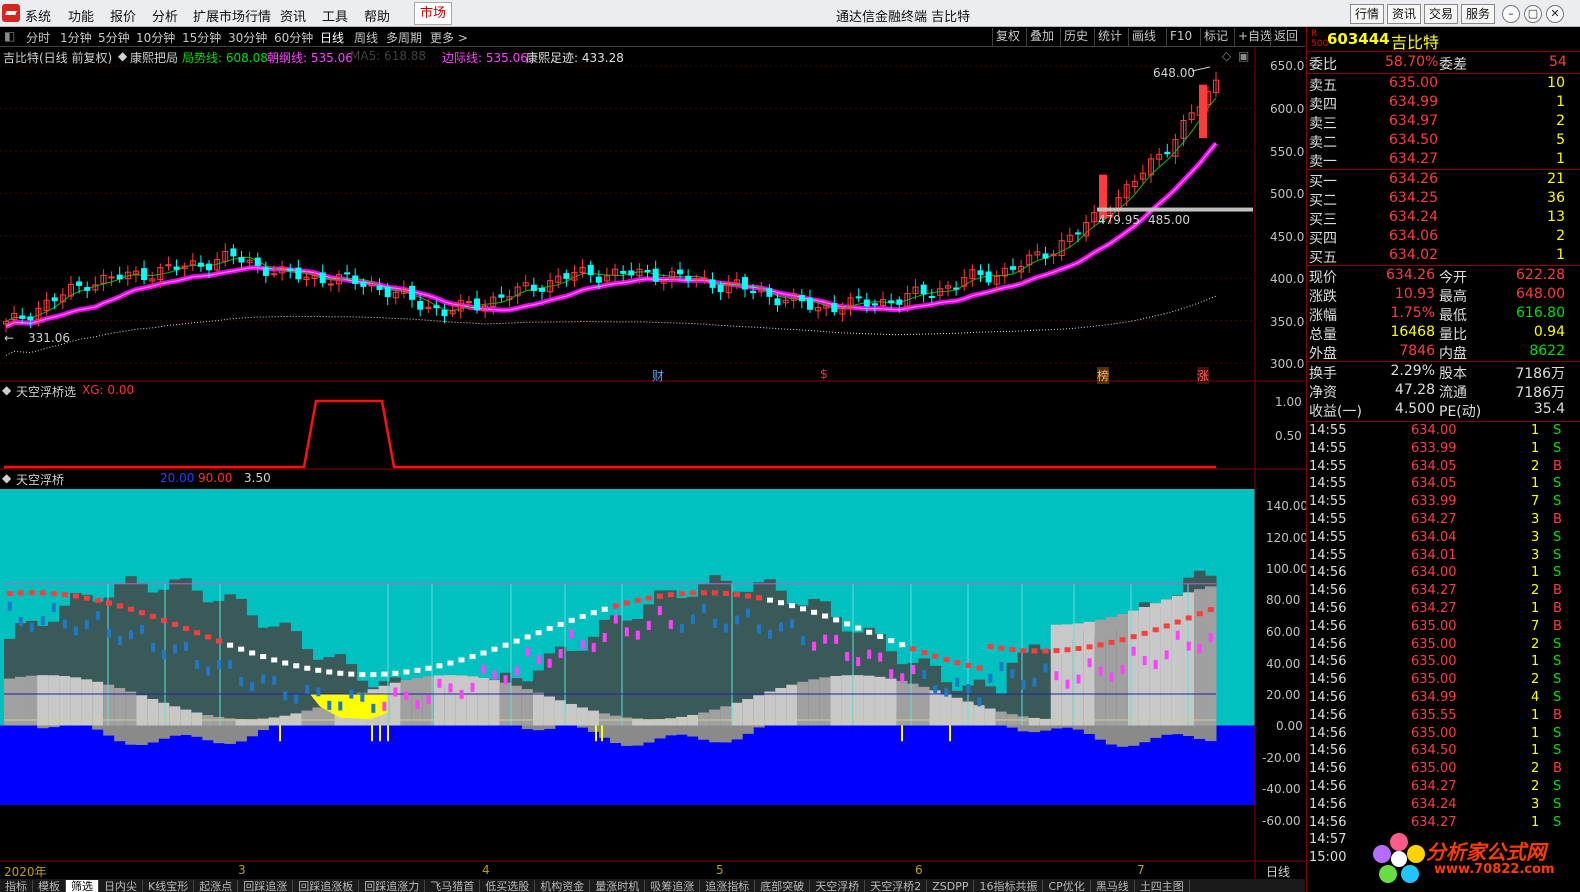 This screenshot has height=892, width=1580. I want to click on event-finance-icon: 财, so click(658, 375).